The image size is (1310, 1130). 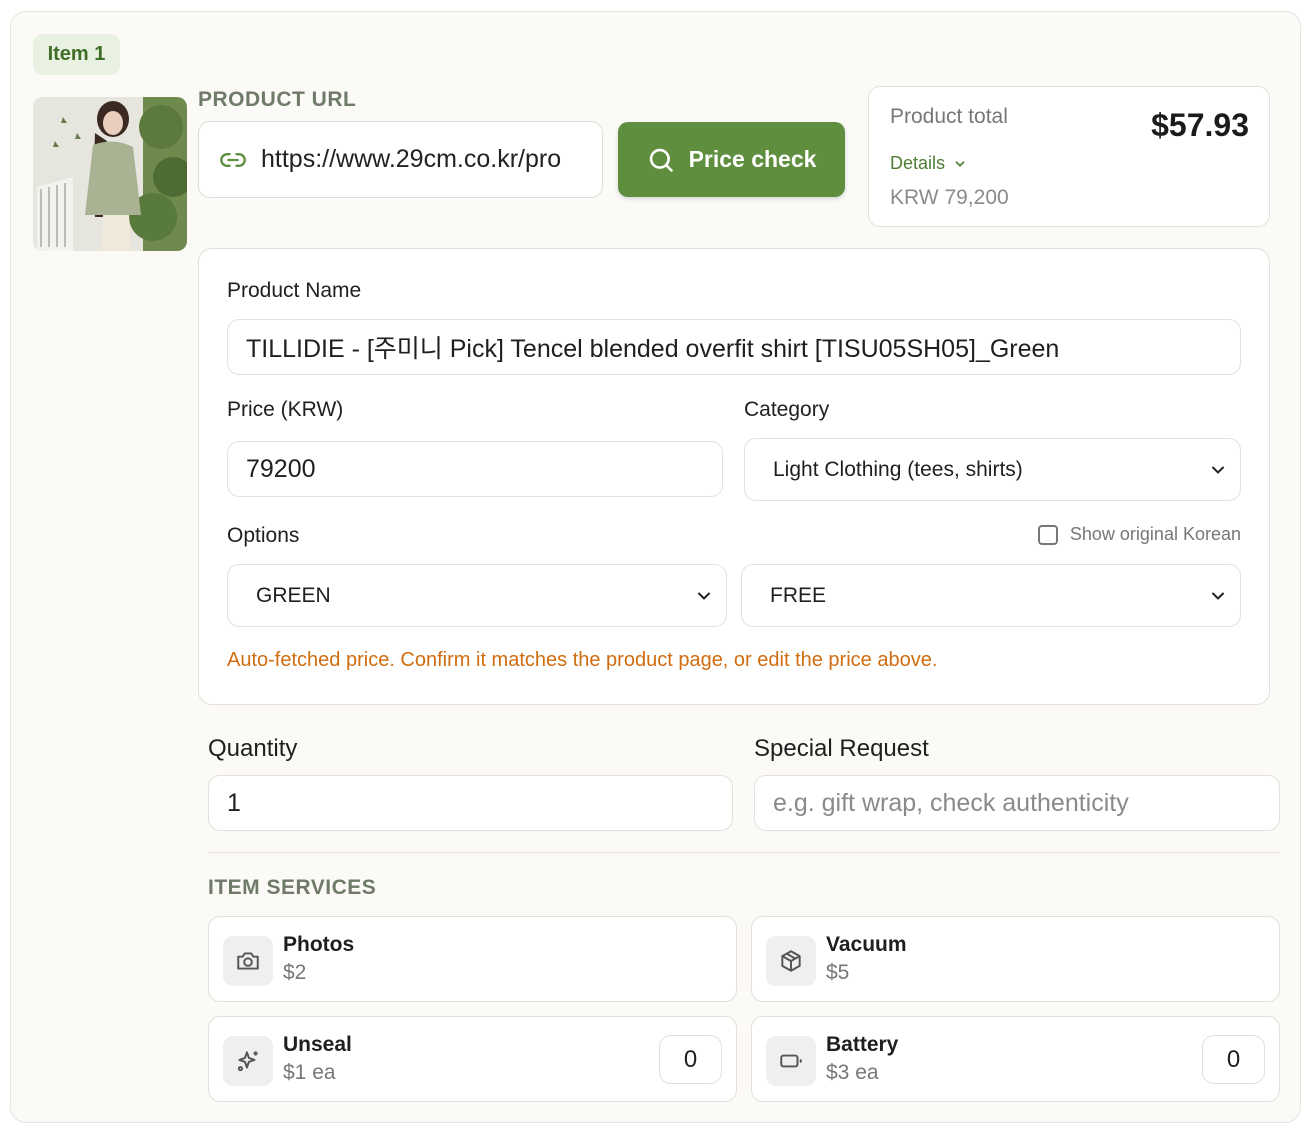 I want to click on section-divider, so click(x=744, y=852).